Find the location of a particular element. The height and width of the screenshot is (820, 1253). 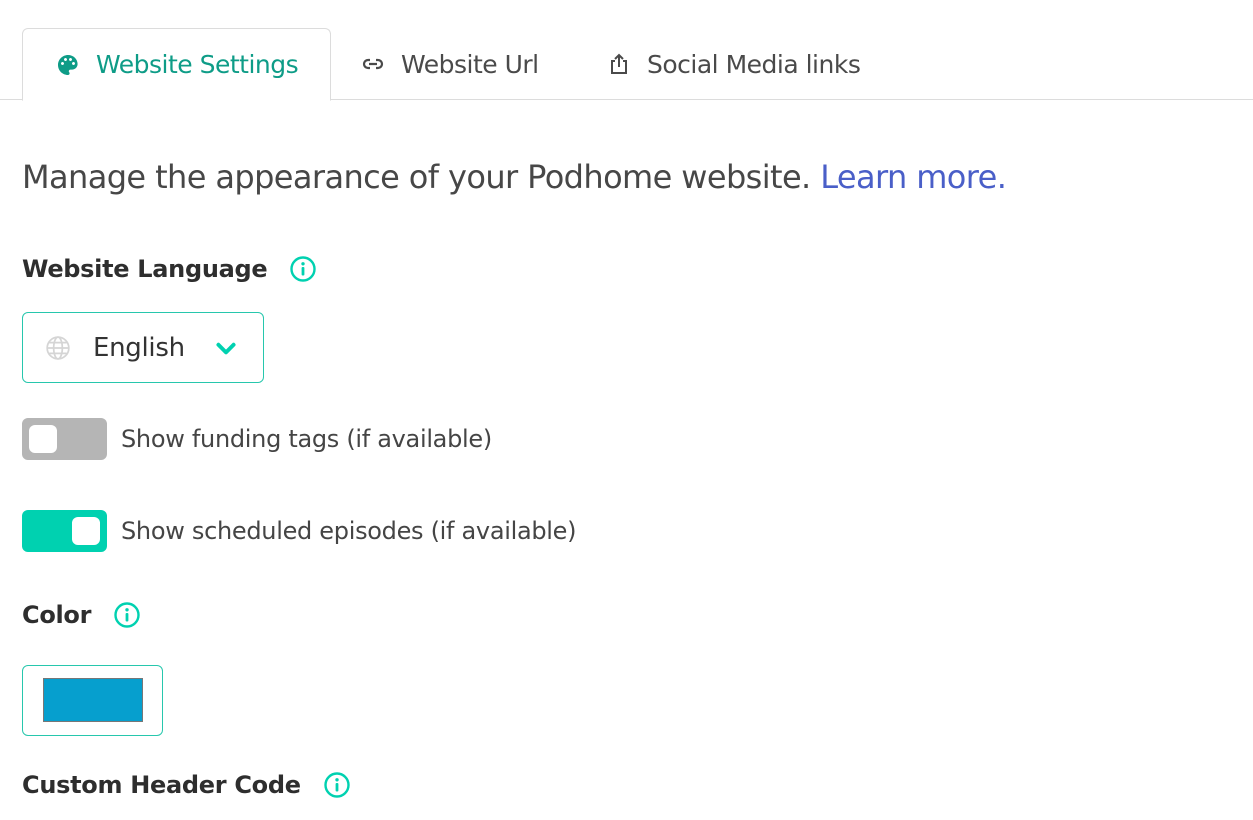

language-value: English is located at coordinates (139, 347).